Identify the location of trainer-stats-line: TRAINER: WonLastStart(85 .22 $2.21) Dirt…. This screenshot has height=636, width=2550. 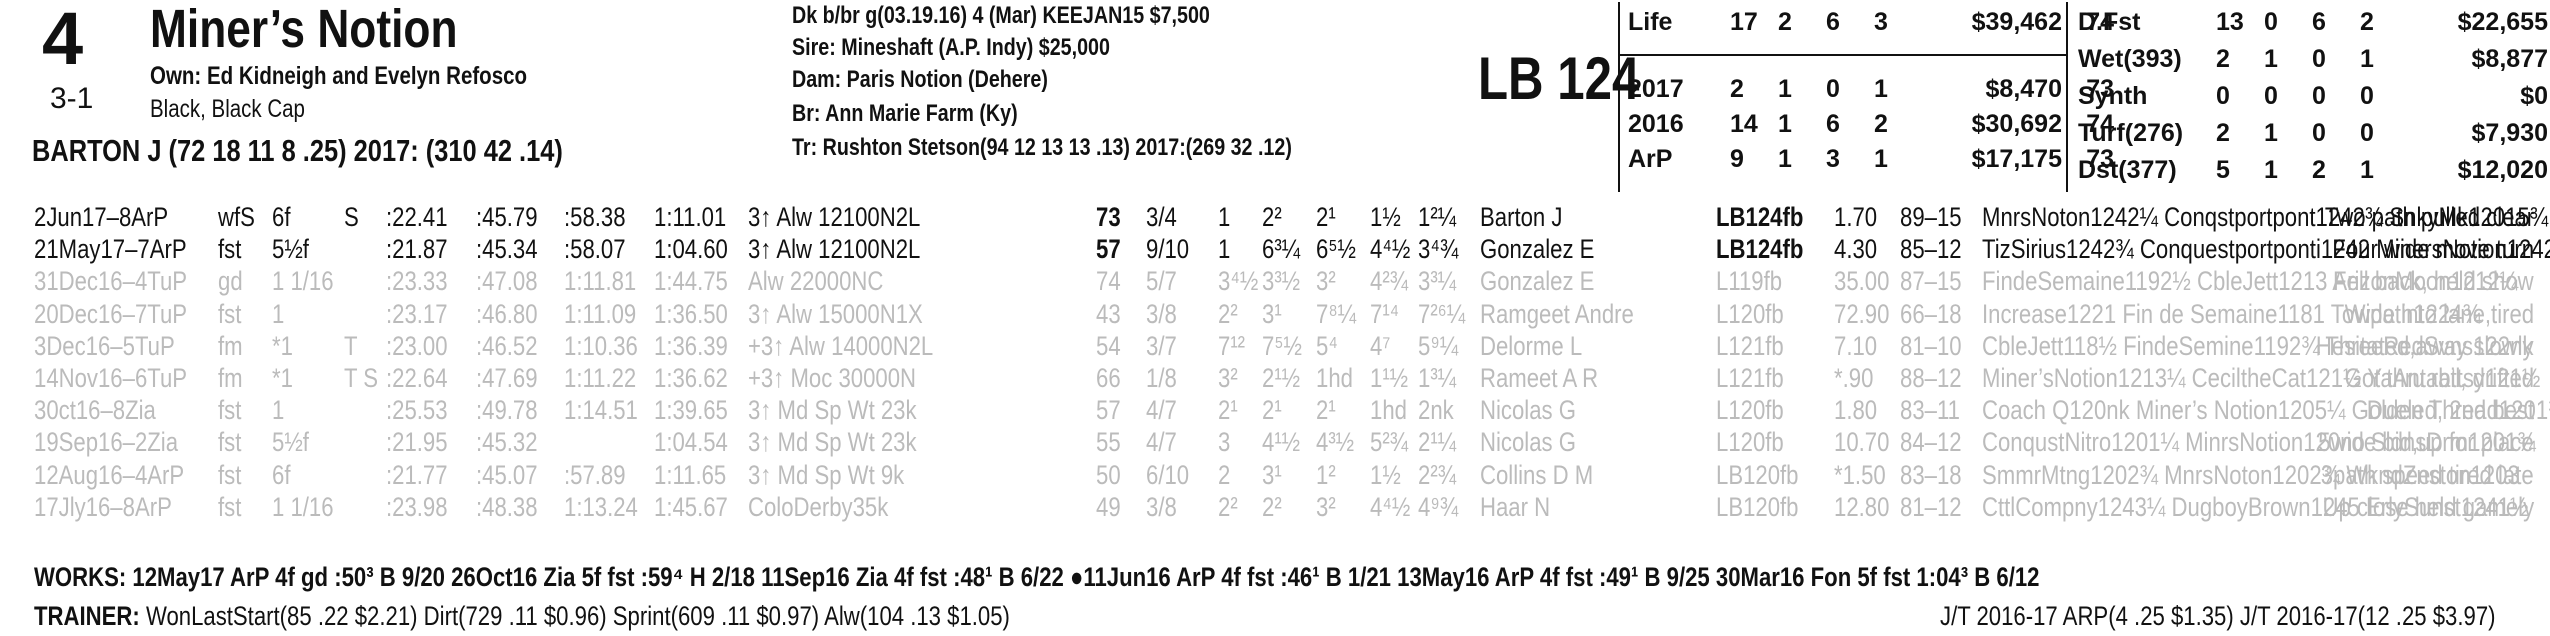
(629, 616).